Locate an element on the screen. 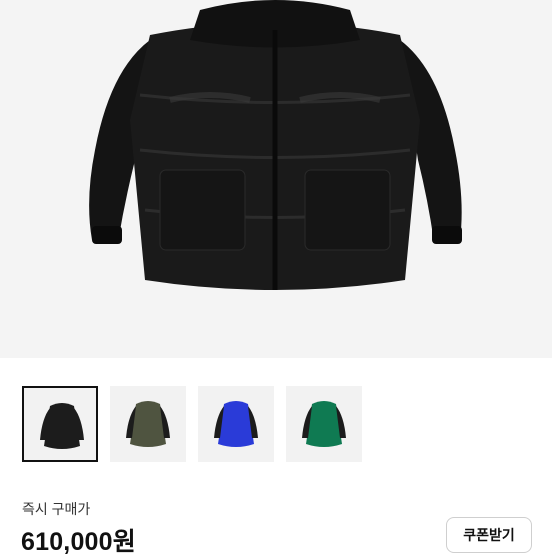 This screenshot has width=552, height=558. thumbnail-olive is located at coordinates (148, 424).